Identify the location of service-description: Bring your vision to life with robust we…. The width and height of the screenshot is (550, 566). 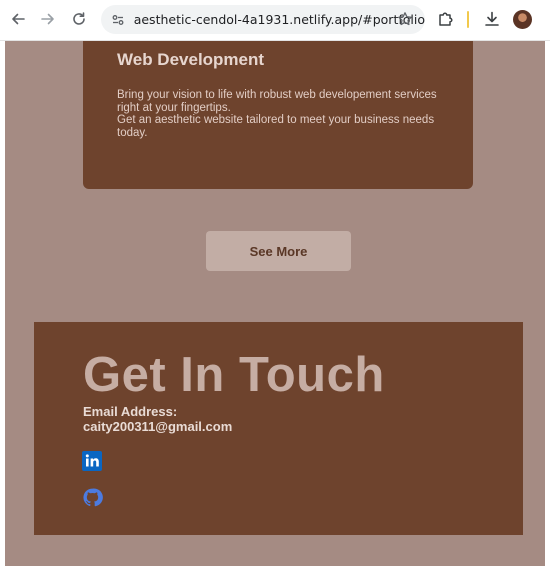
(285, 114).